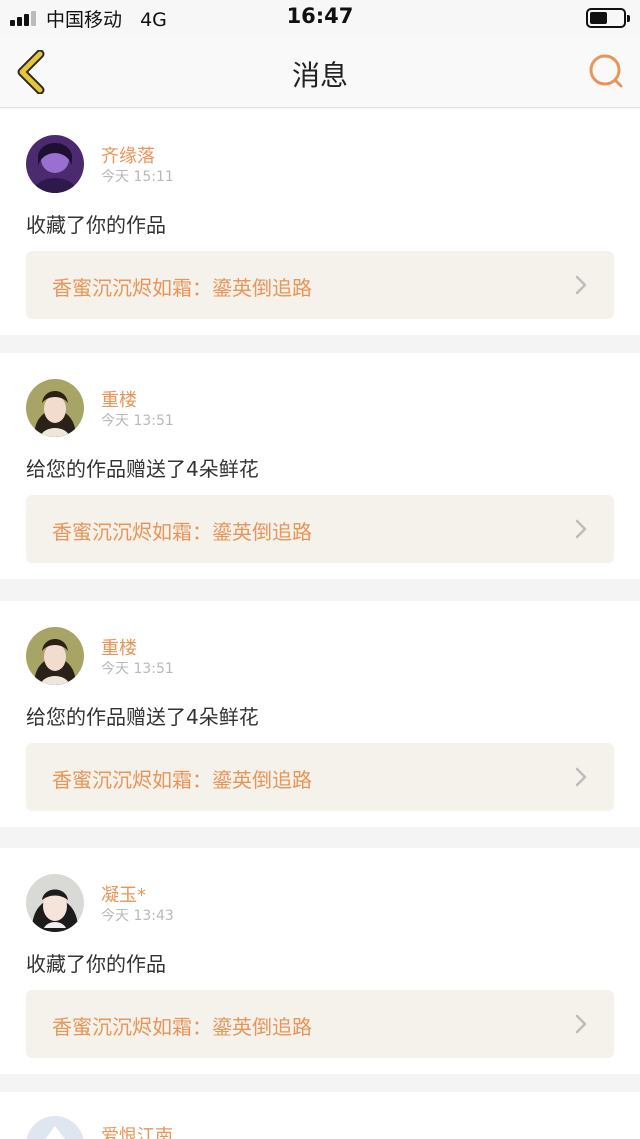 The image size is (640, 1139). I want to click on page-title: 消息, so click(319, 75).